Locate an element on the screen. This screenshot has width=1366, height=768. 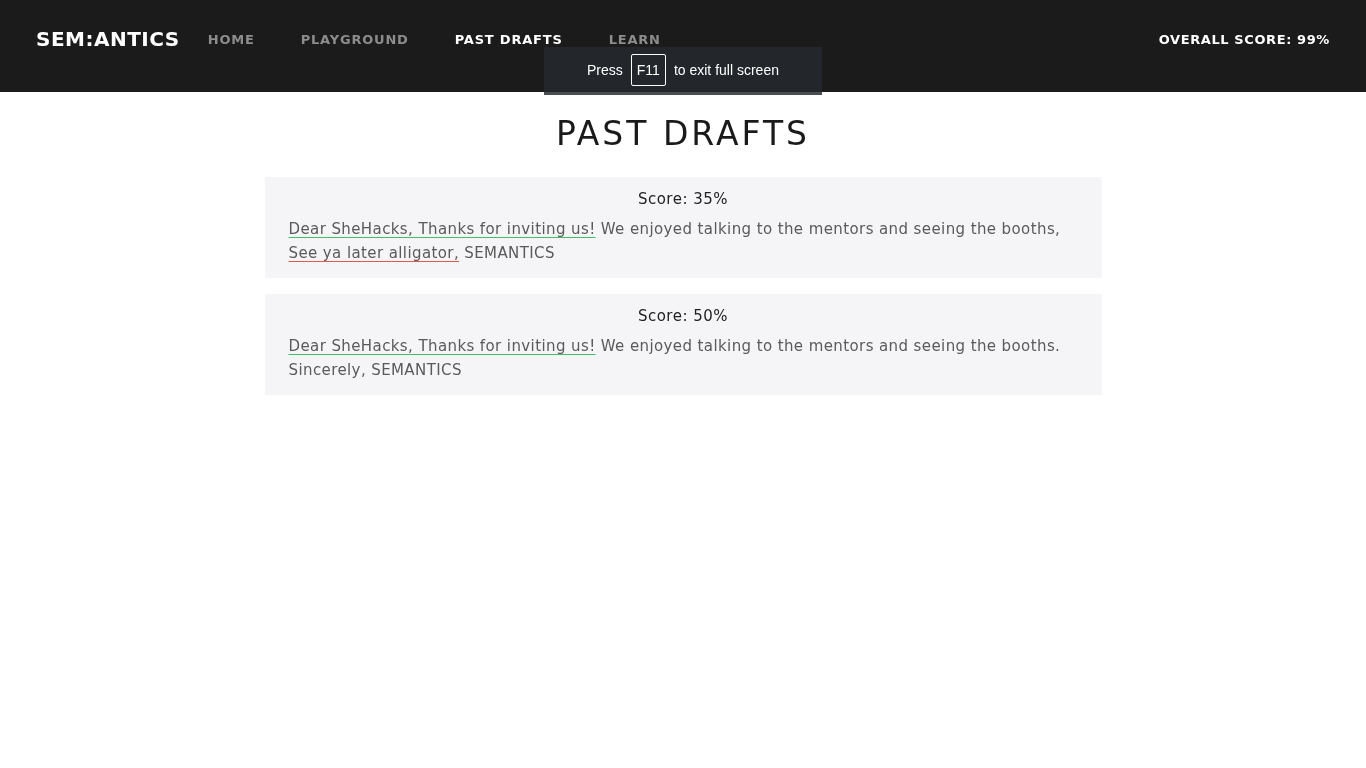
nav-link: PLAYGROUND is located at coordinates (354, 39).